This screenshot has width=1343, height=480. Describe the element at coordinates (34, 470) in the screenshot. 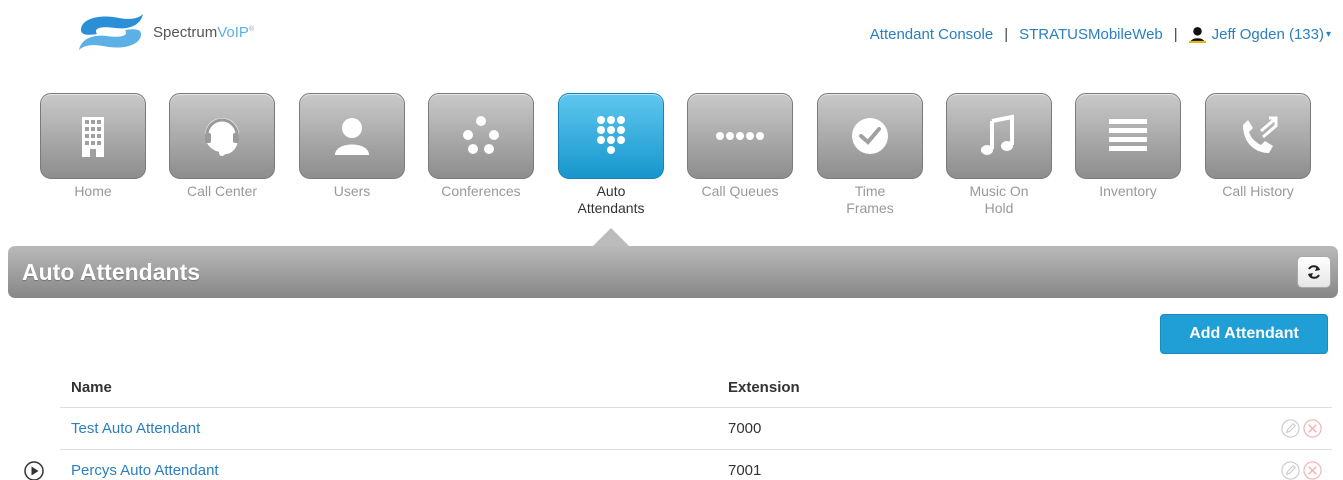

I see `play-icon` at that location.